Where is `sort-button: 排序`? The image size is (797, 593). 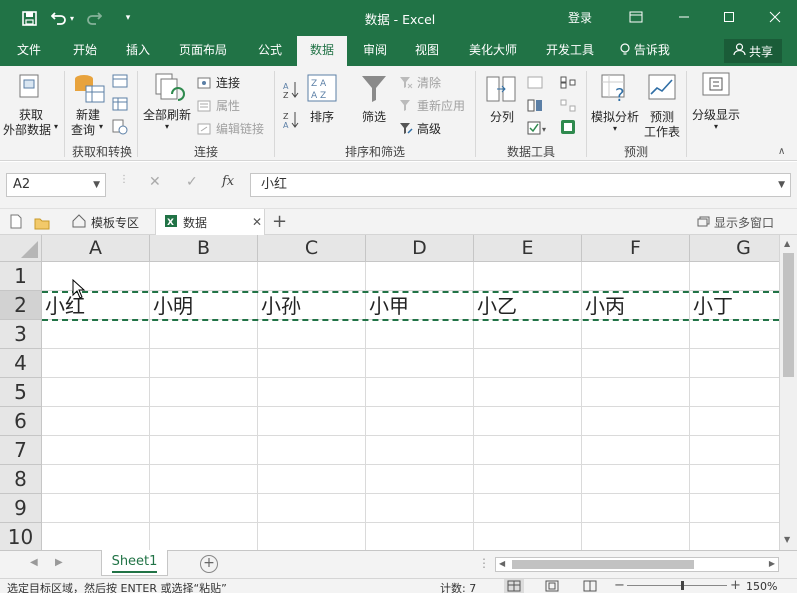
sort-button: 排序 is located at coordinates (322, 116).